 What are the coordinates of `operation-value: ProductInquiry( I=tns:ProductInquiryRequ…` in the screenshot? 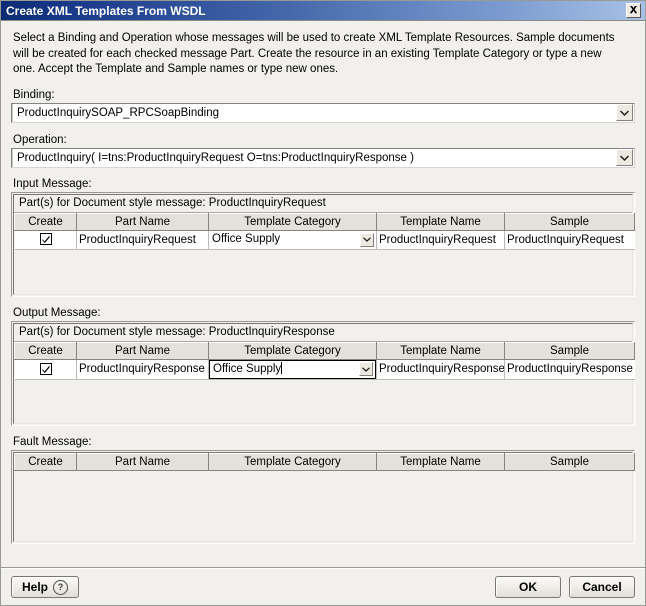 It's located at (314, 157).